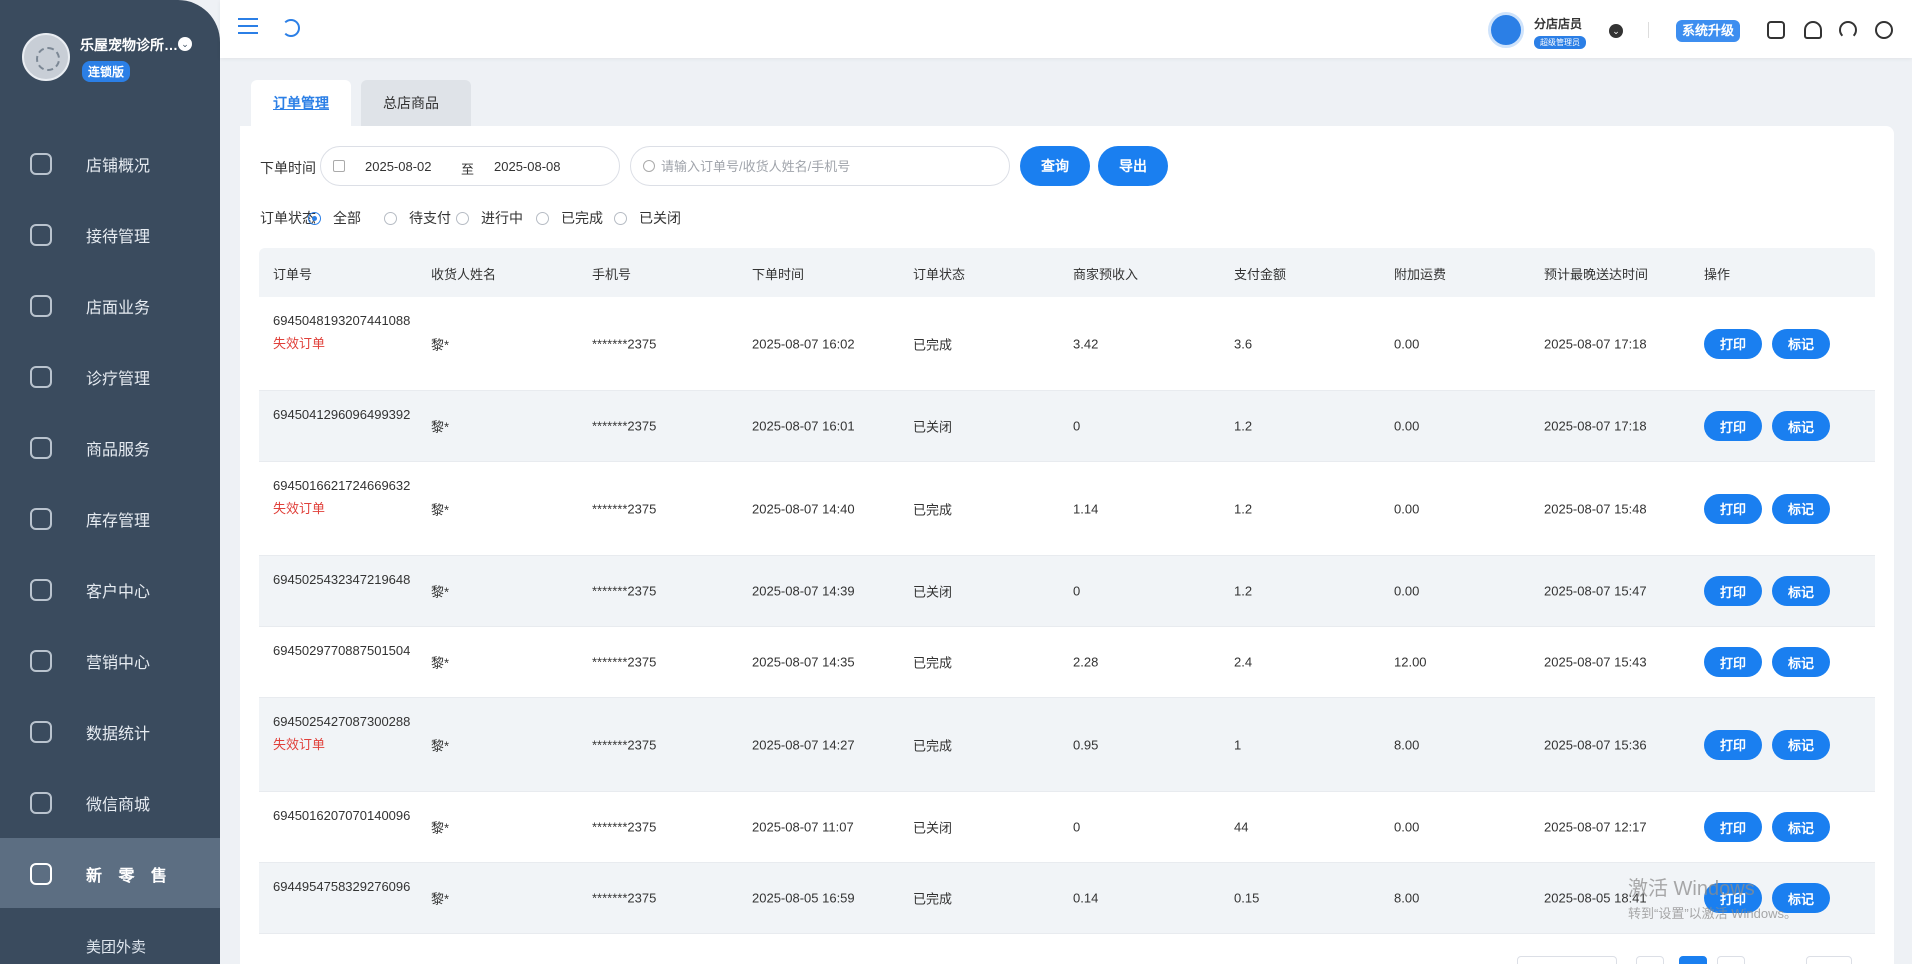 This screenshot has height=964, width=1912. I want to click on cell-paid: 1, so click(1238, 744).